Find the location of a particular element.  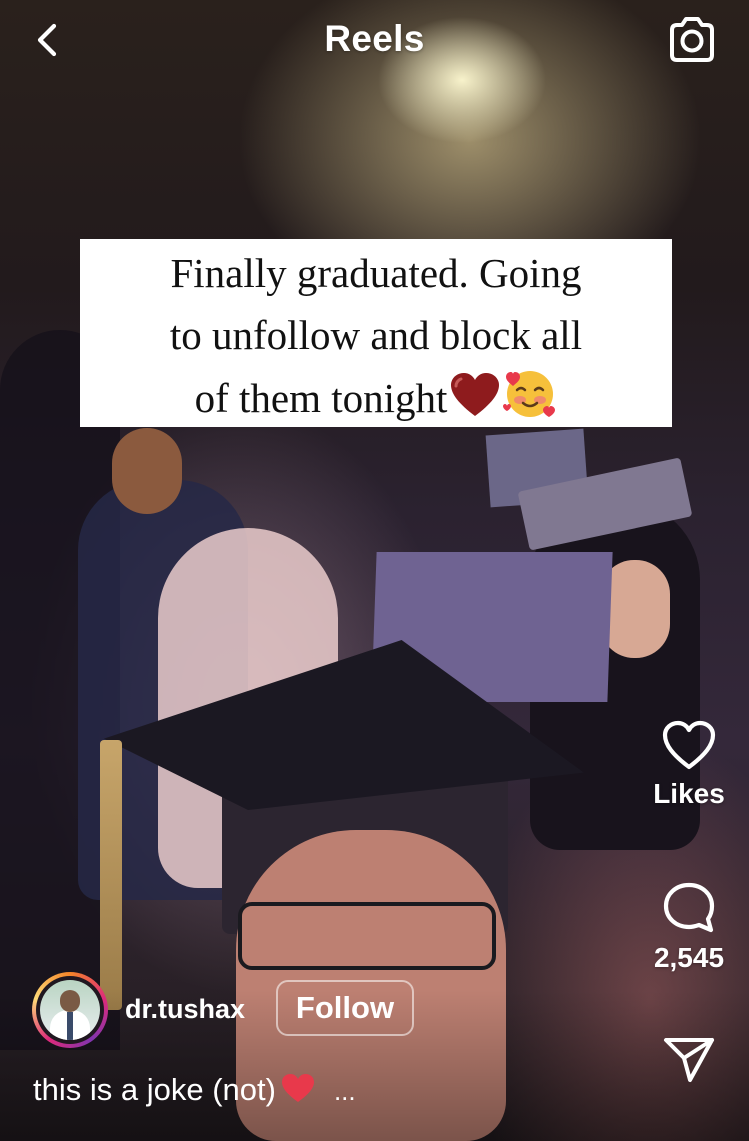

comment-count: 2,545 is located at coordinates (689, 957).